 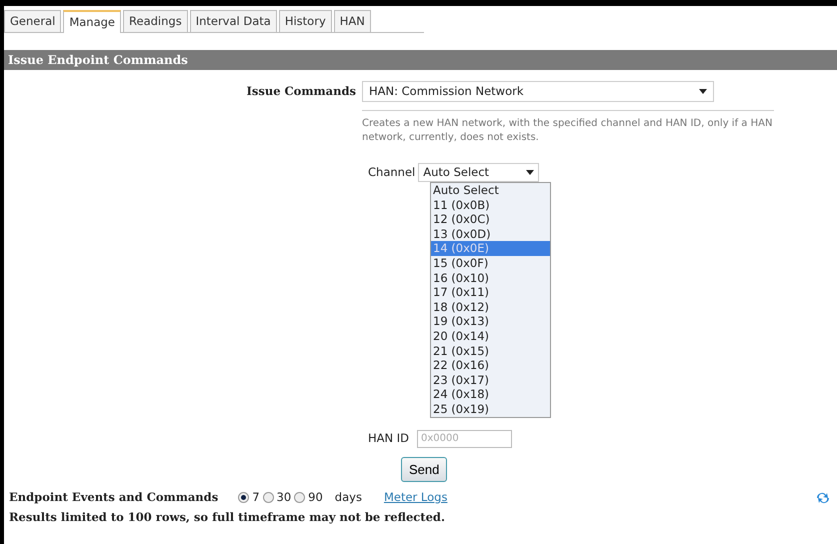 I want to click on notice-text: Results limited to 100 rows, so full timeframe may not be reflected., so click(x=227, y=517).